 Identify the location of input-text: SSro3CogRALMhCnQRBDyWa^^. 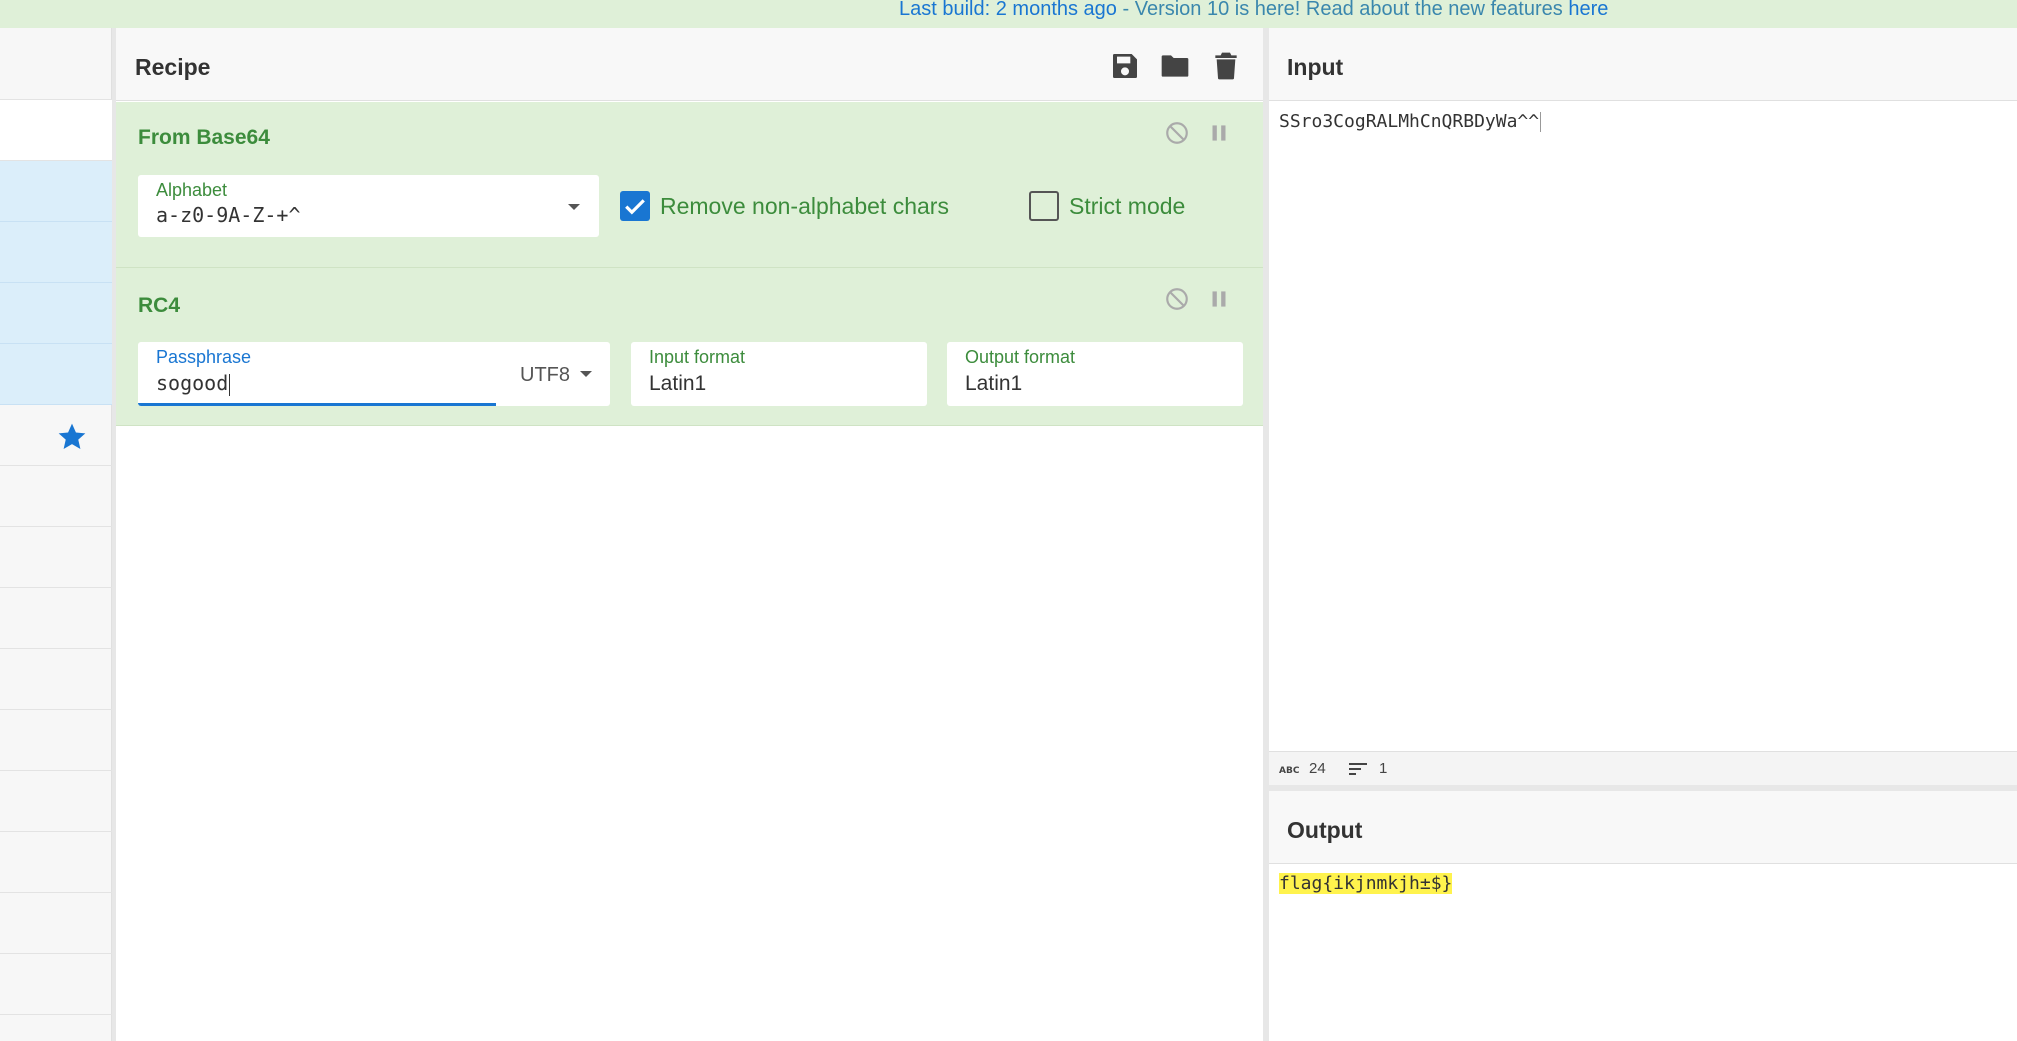
(1409, 121).